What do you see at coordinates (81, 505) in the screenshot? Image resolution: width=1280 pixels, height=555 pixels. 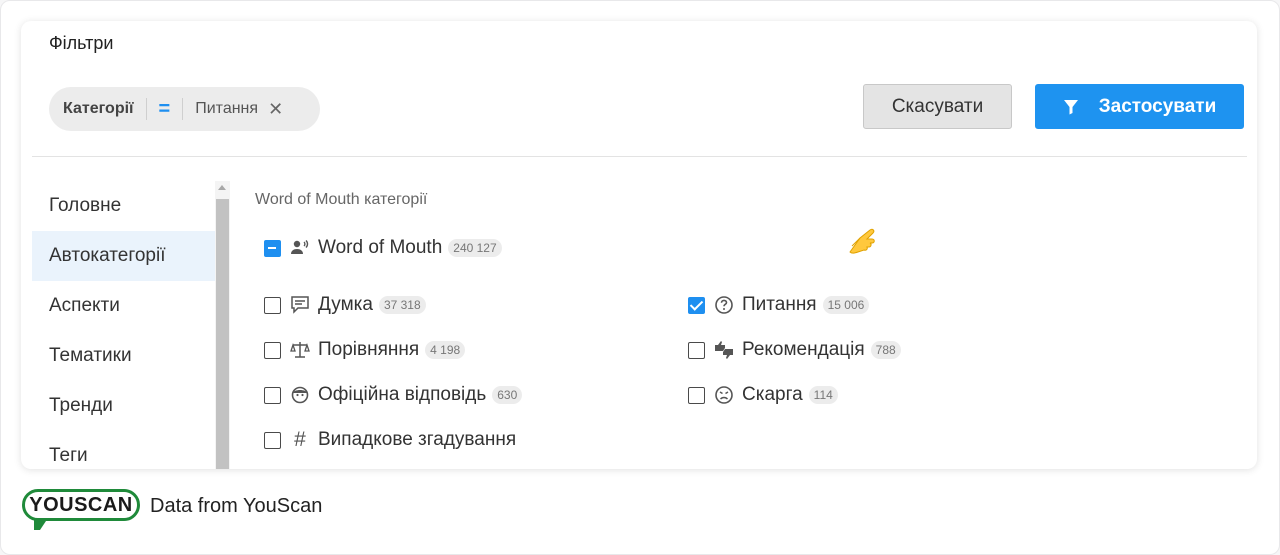 I see `logo-text: YOUSCAN` at bounding box center [81, 505].